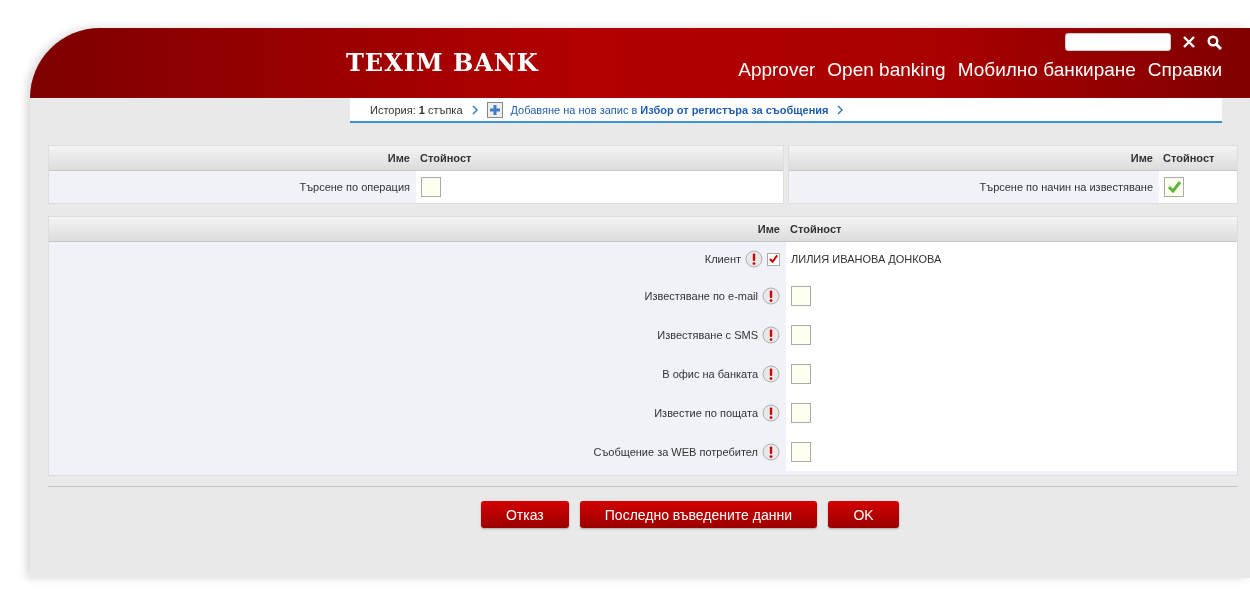 The height and width of the screenshot is (592, 1250). Describe the element at coordinates (669, 109) in the screenshot. I see `breadcrumb-link: Добавяне на нов запис в Избор от регистъра за съобщения` at that location.